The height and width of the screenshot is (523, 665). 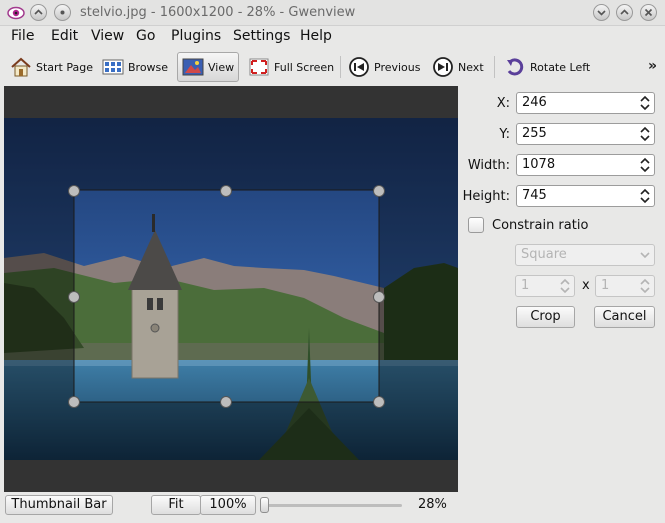 I want to click on previous-button: Previous, so click(x=384, y=67).